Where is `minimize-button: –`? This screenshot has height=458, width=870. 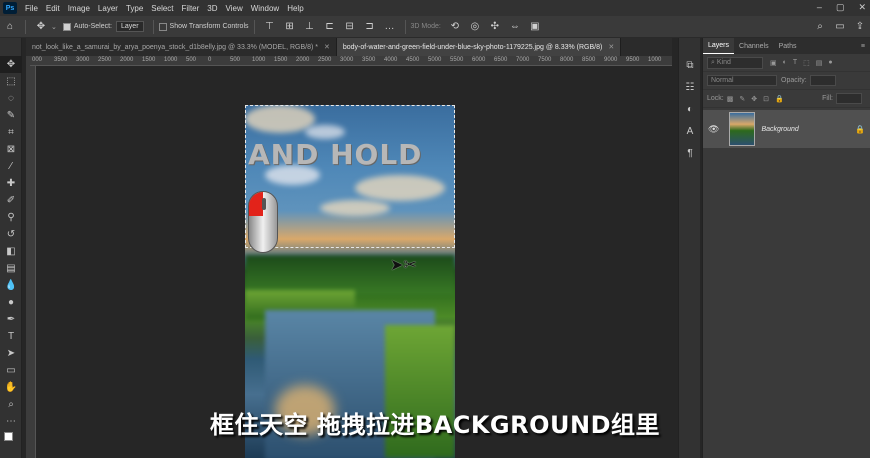
minimize-button: – is located at coordinates (819, 7).